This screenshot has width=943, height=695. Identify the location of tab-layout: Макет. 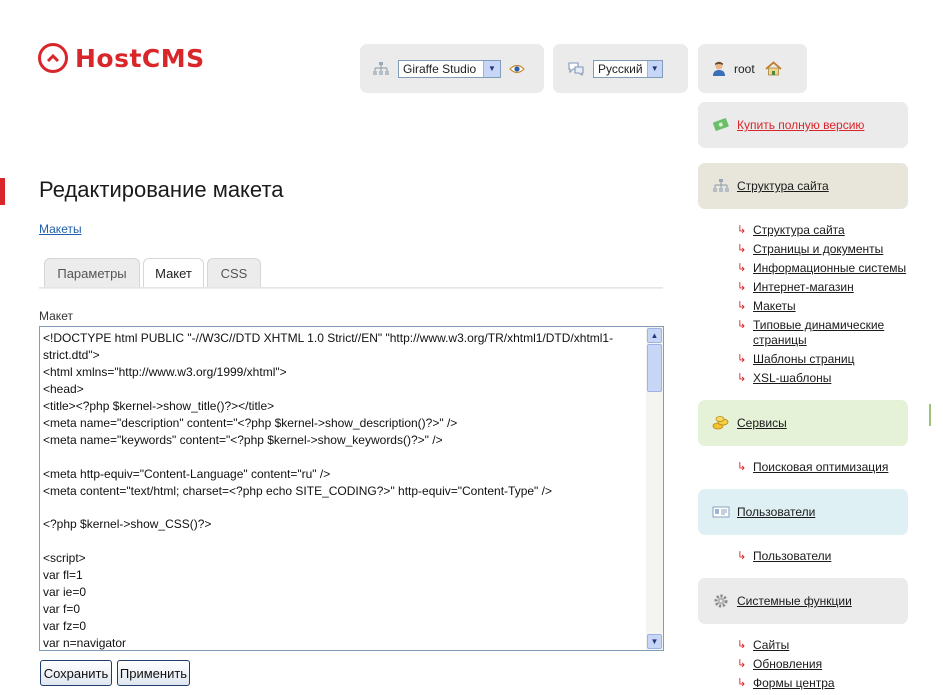
(173, 273).